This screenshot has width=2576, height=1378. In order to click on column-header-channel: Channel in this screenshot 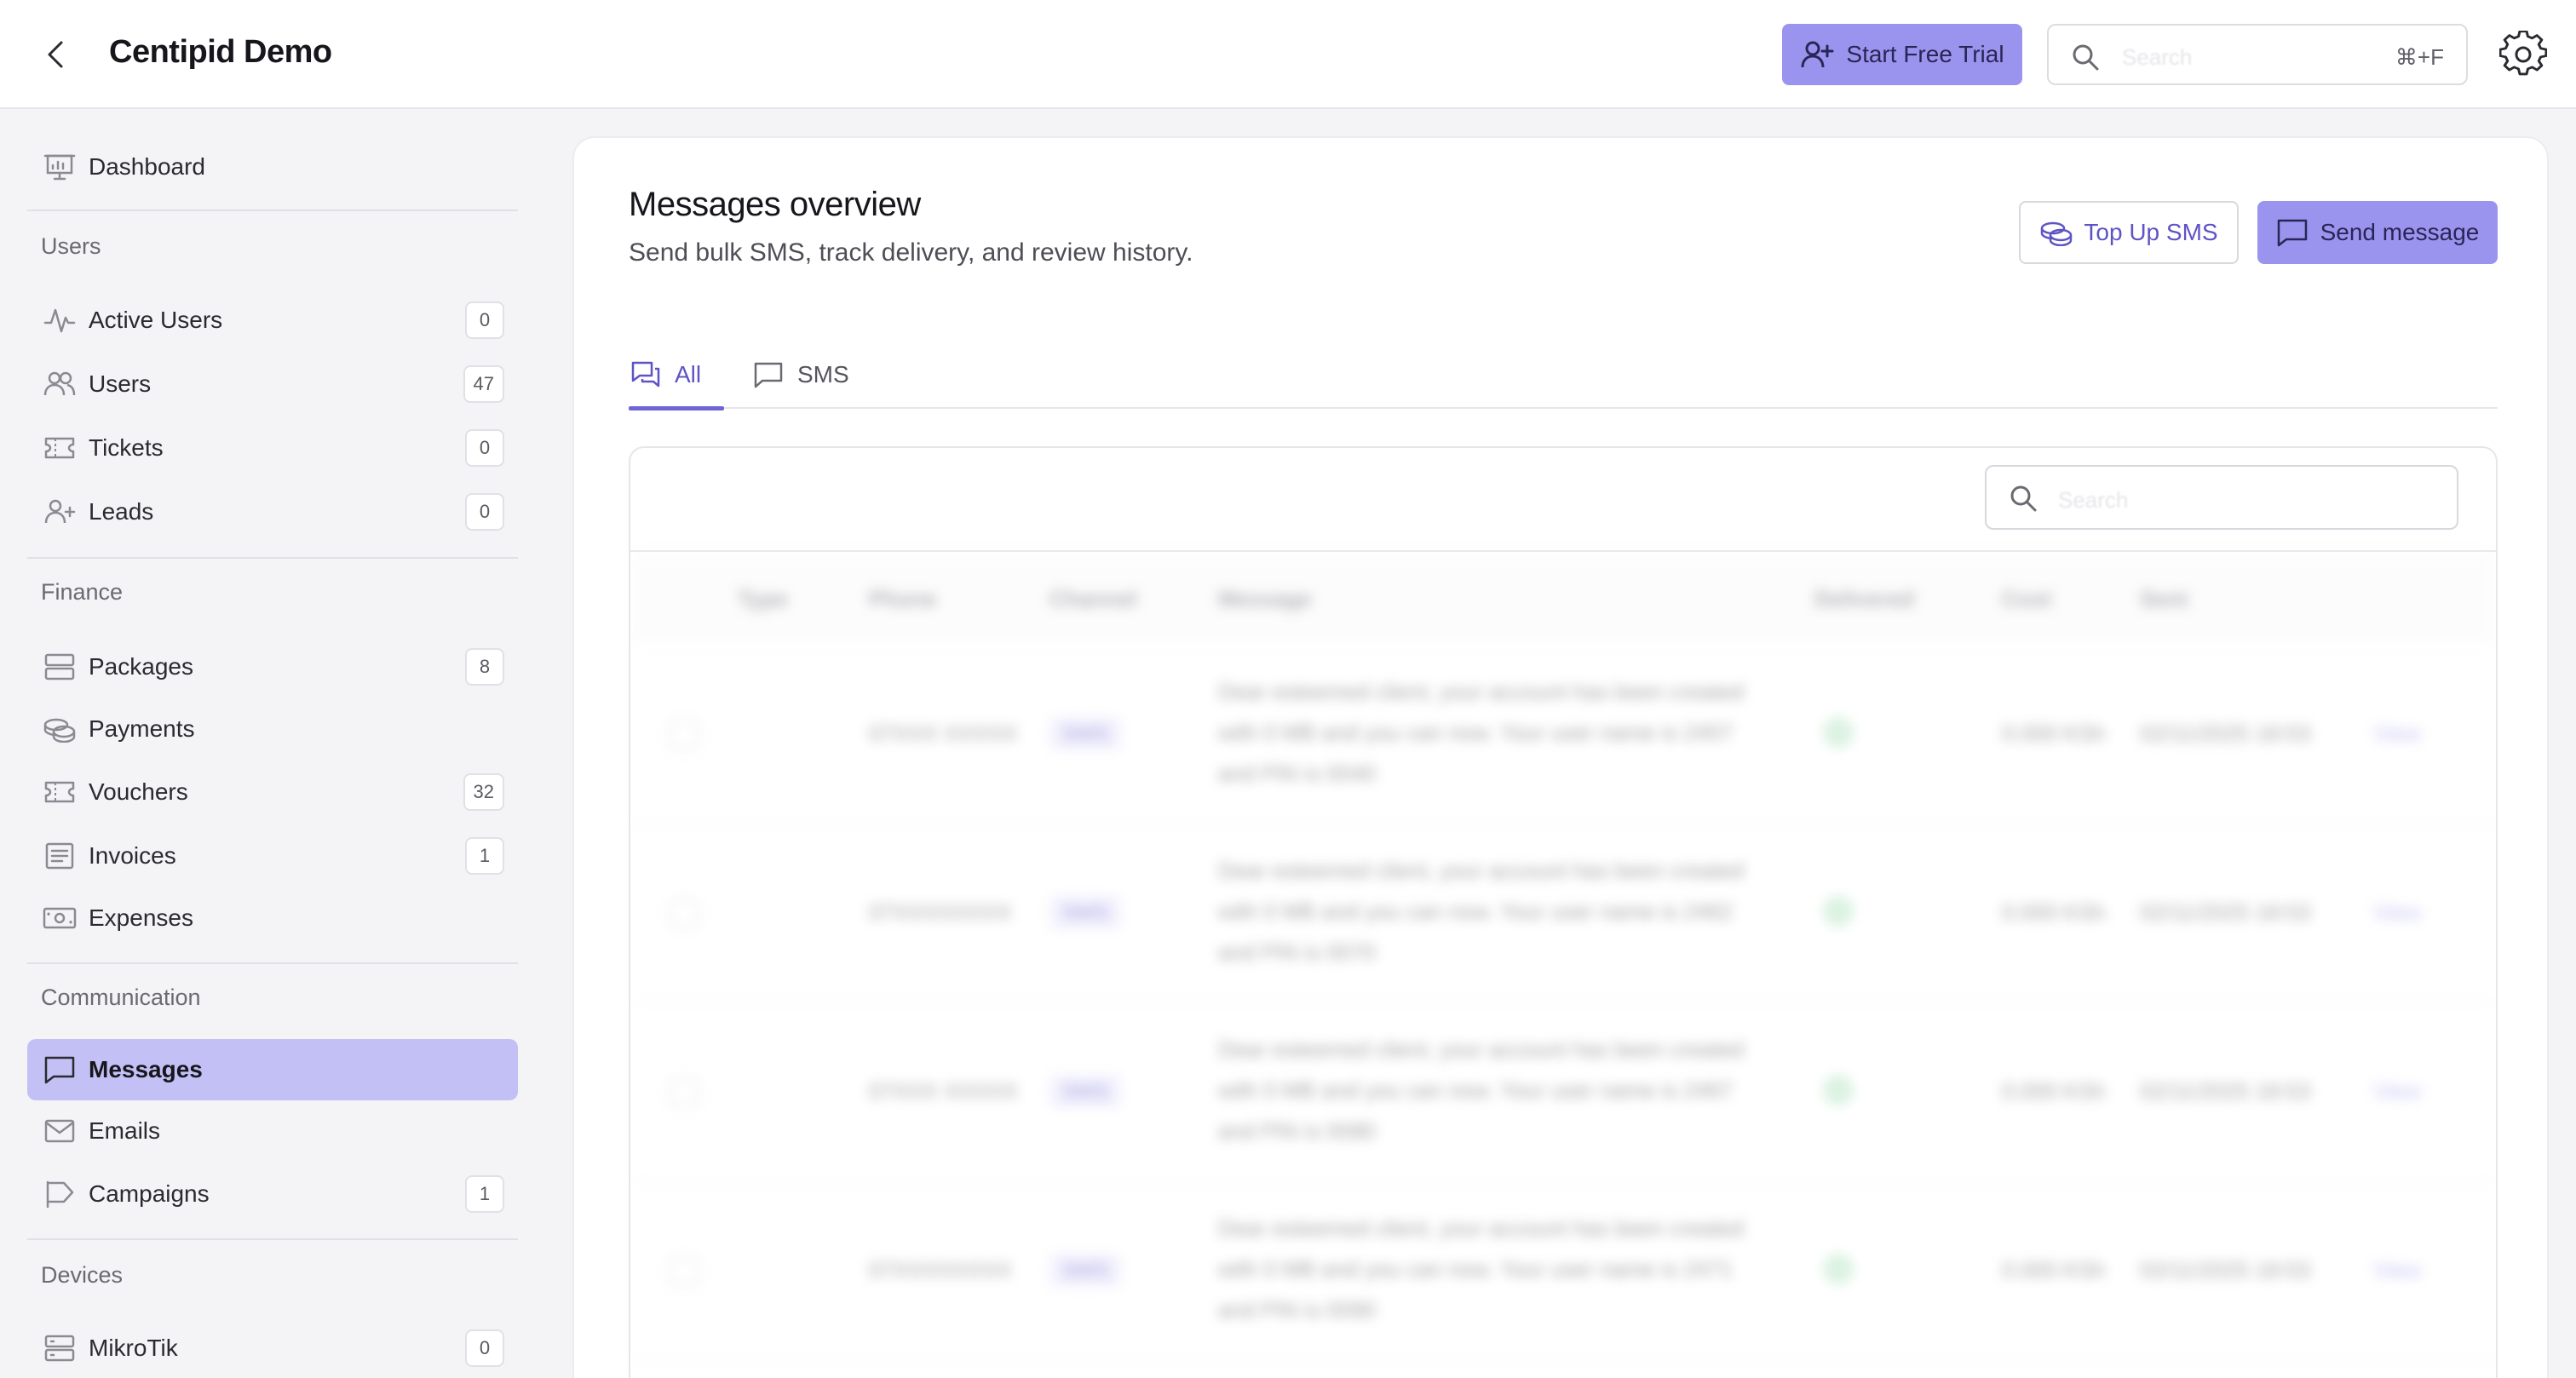, I will do `click(1093, 598)`.